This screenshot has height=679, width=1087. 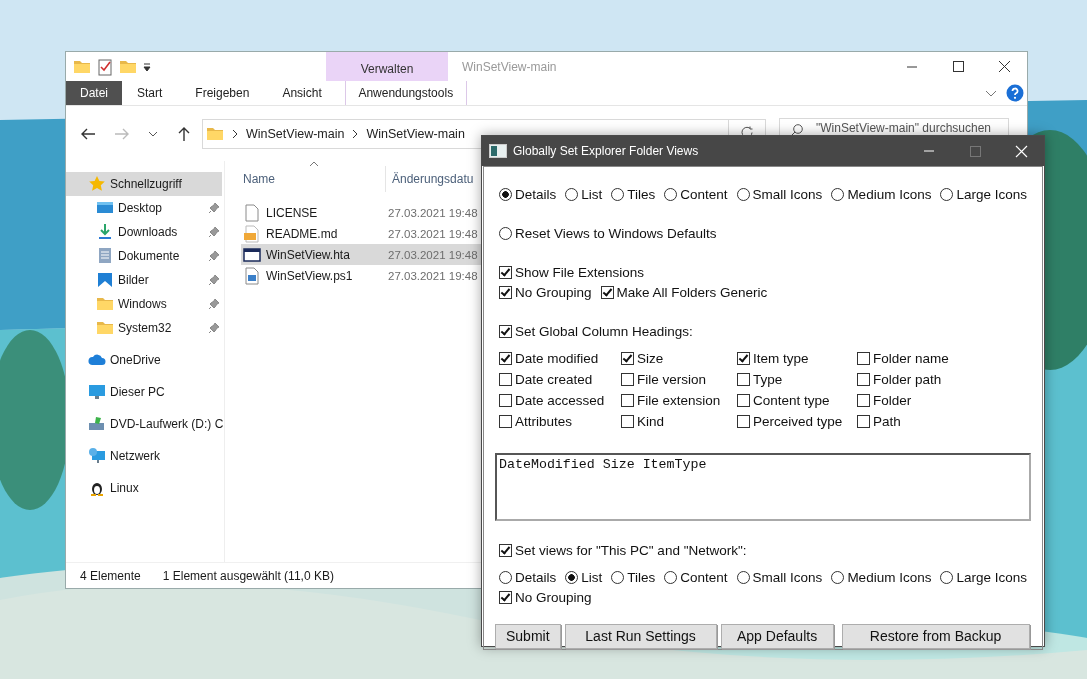 What do you see at coordinates (672, 379) in the screenshot?
I see `option-label: File version` at bounding box center [672, 379].